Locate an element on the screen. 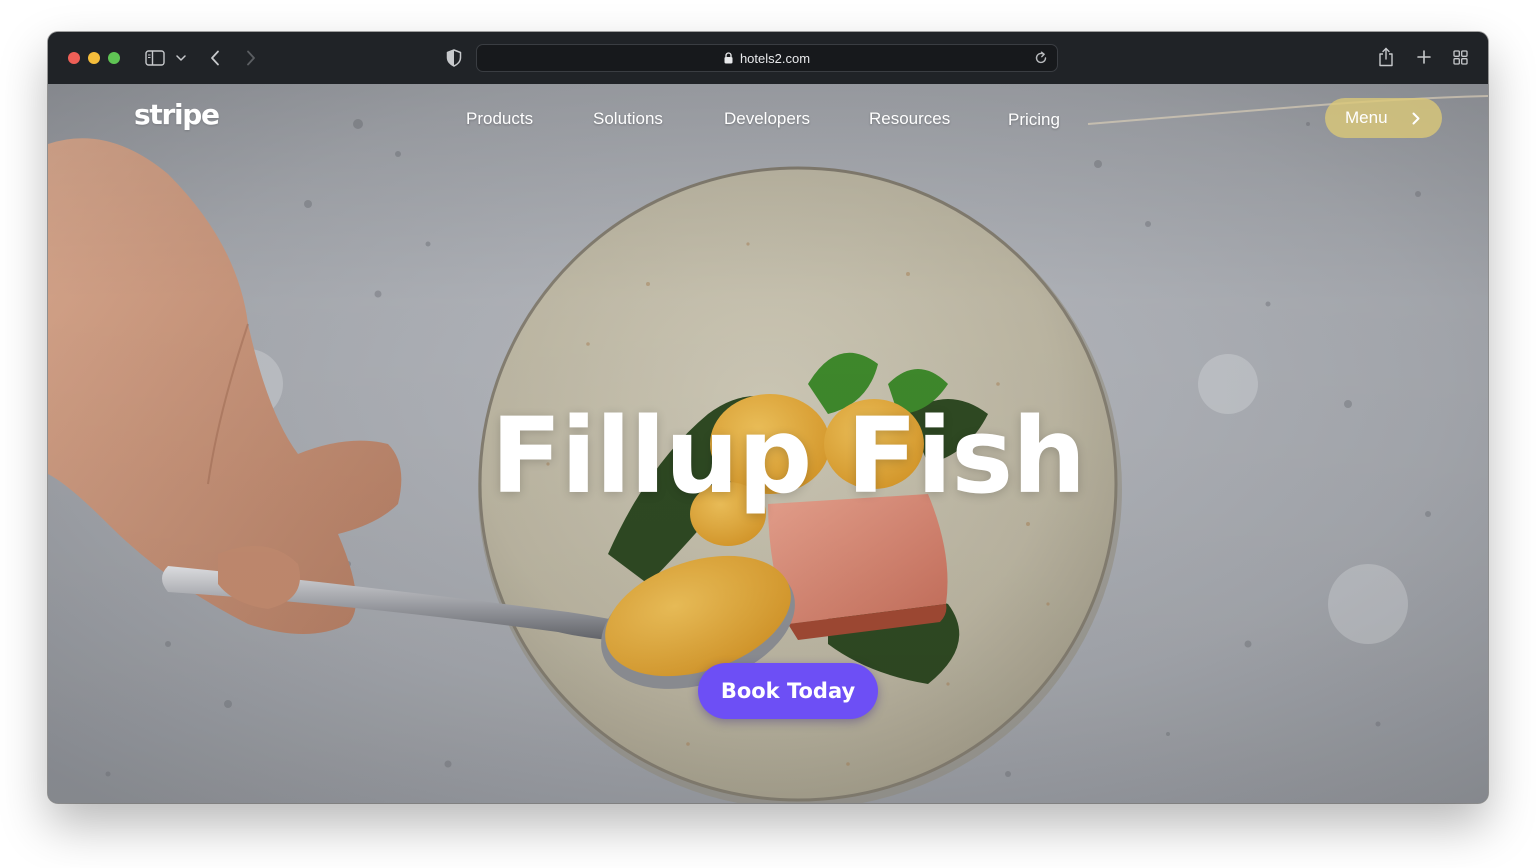 The width and height of the screenshot is (1536, 868). browser-toolbar: hotels2.com is located at coordinates (768, 58).